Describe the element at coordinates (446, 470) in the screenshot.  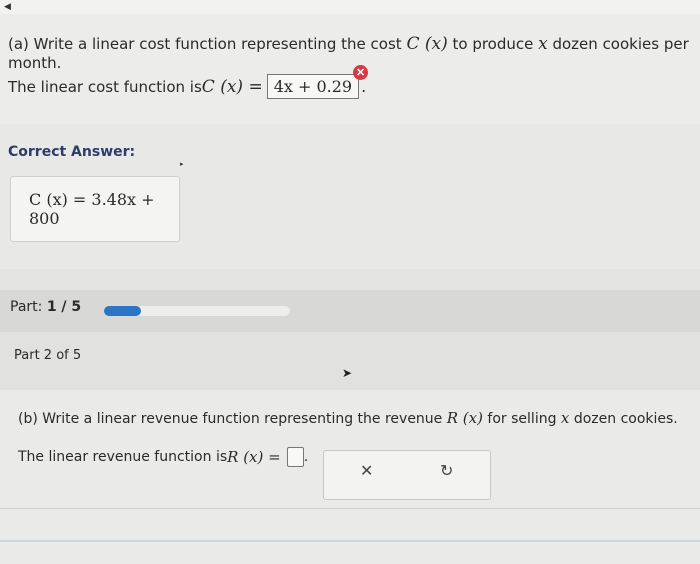
I see `undo-icon: ↻` at that location.